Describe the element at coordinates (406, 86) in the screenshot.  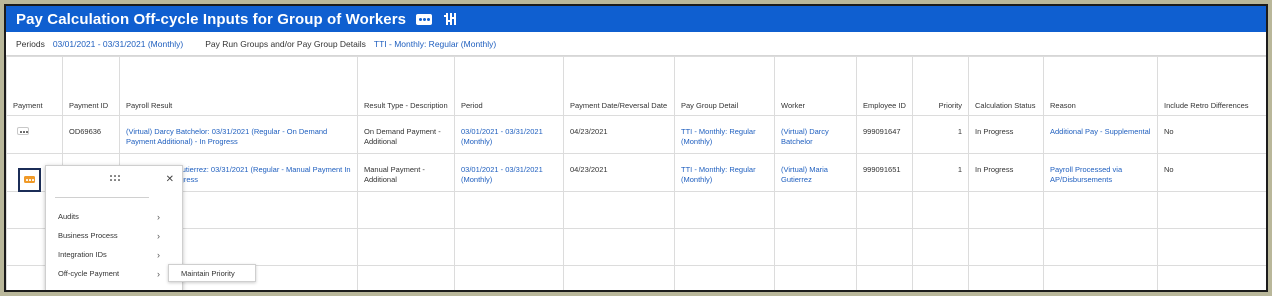
I see `column-header: Result Type - Description` at that location.